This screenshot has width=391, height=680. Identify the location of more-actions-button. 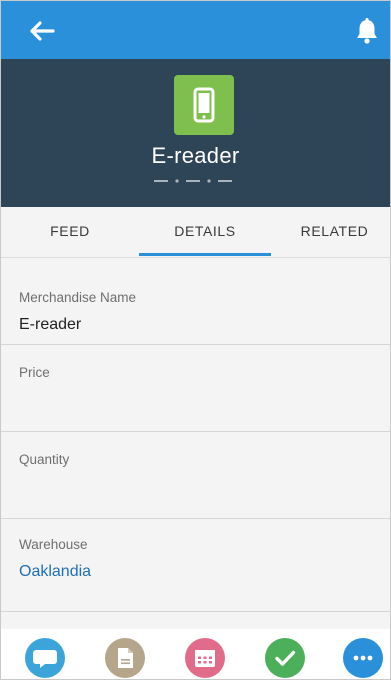
(363, 658).